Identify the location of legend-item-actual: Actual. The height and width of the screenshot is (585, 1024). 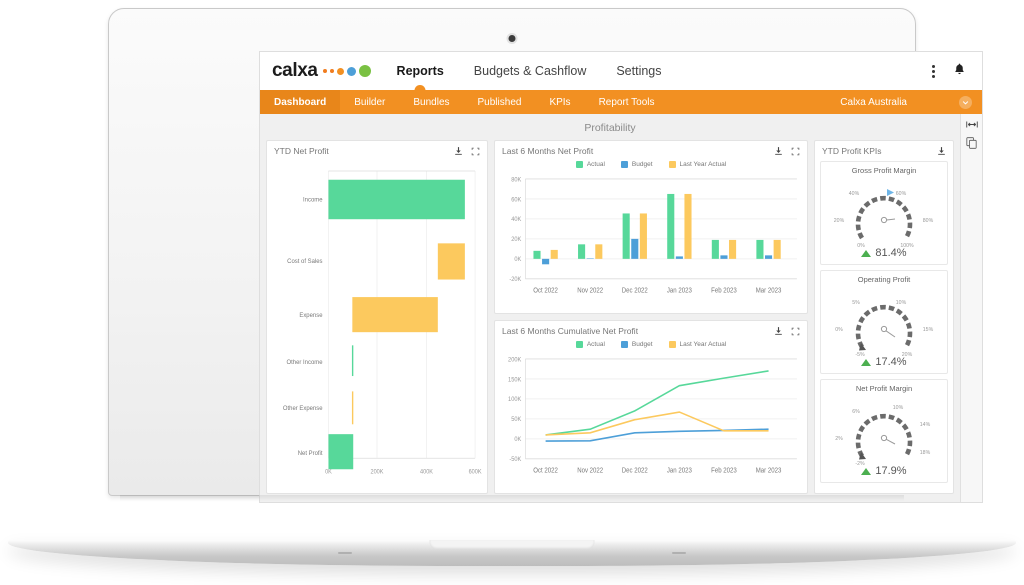
(590, 344).